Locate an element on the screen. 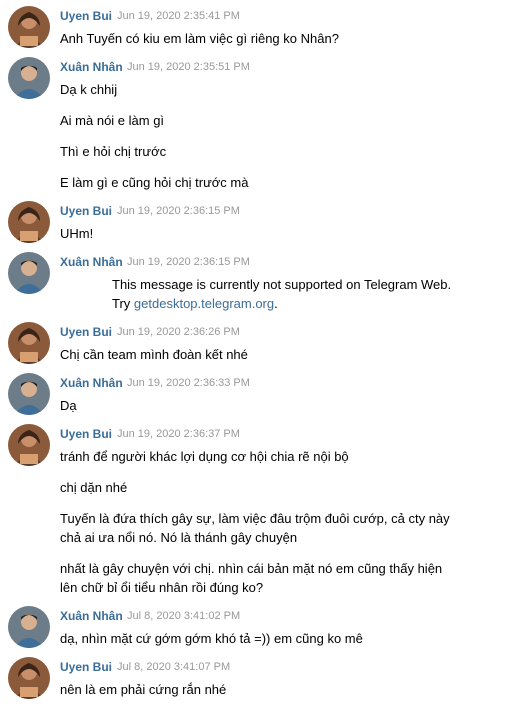 The height and width of the screenshot is (706, 516). message-text: UHm! is located at coordinates (77, 233).